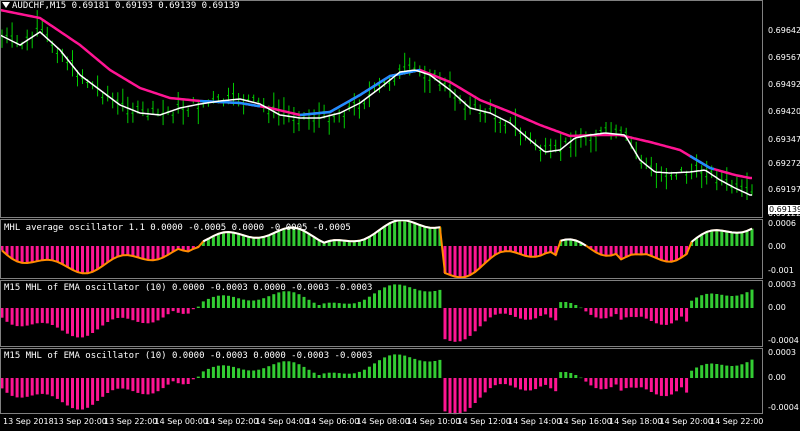 The image size is (800, 431). I want to click on time-tick-label: 13 Sep 2018, so click(28, 421).